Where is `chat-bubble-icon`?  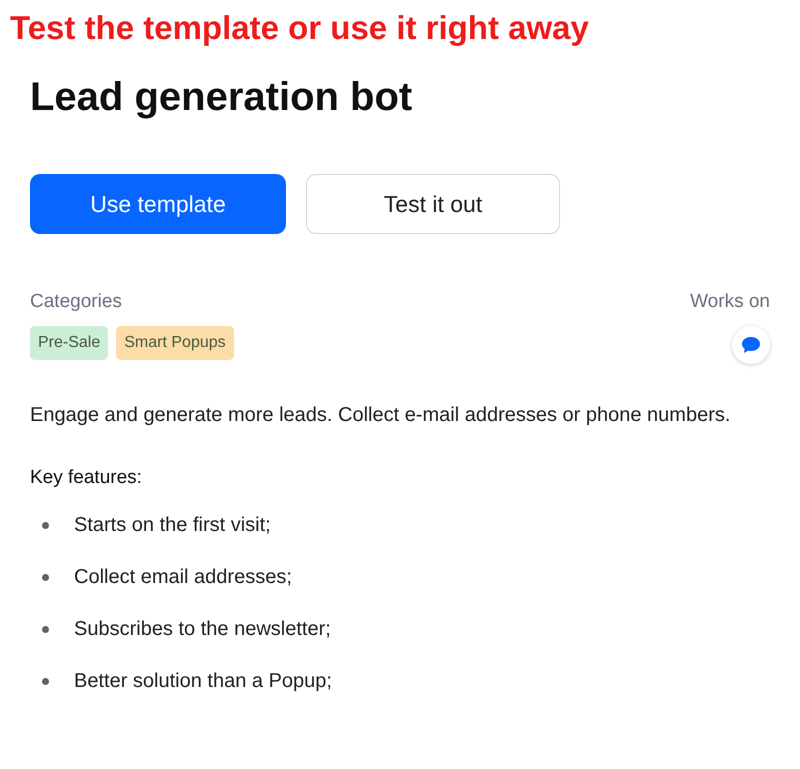
chat-bubble-icon is located at coordinates (751, 345).